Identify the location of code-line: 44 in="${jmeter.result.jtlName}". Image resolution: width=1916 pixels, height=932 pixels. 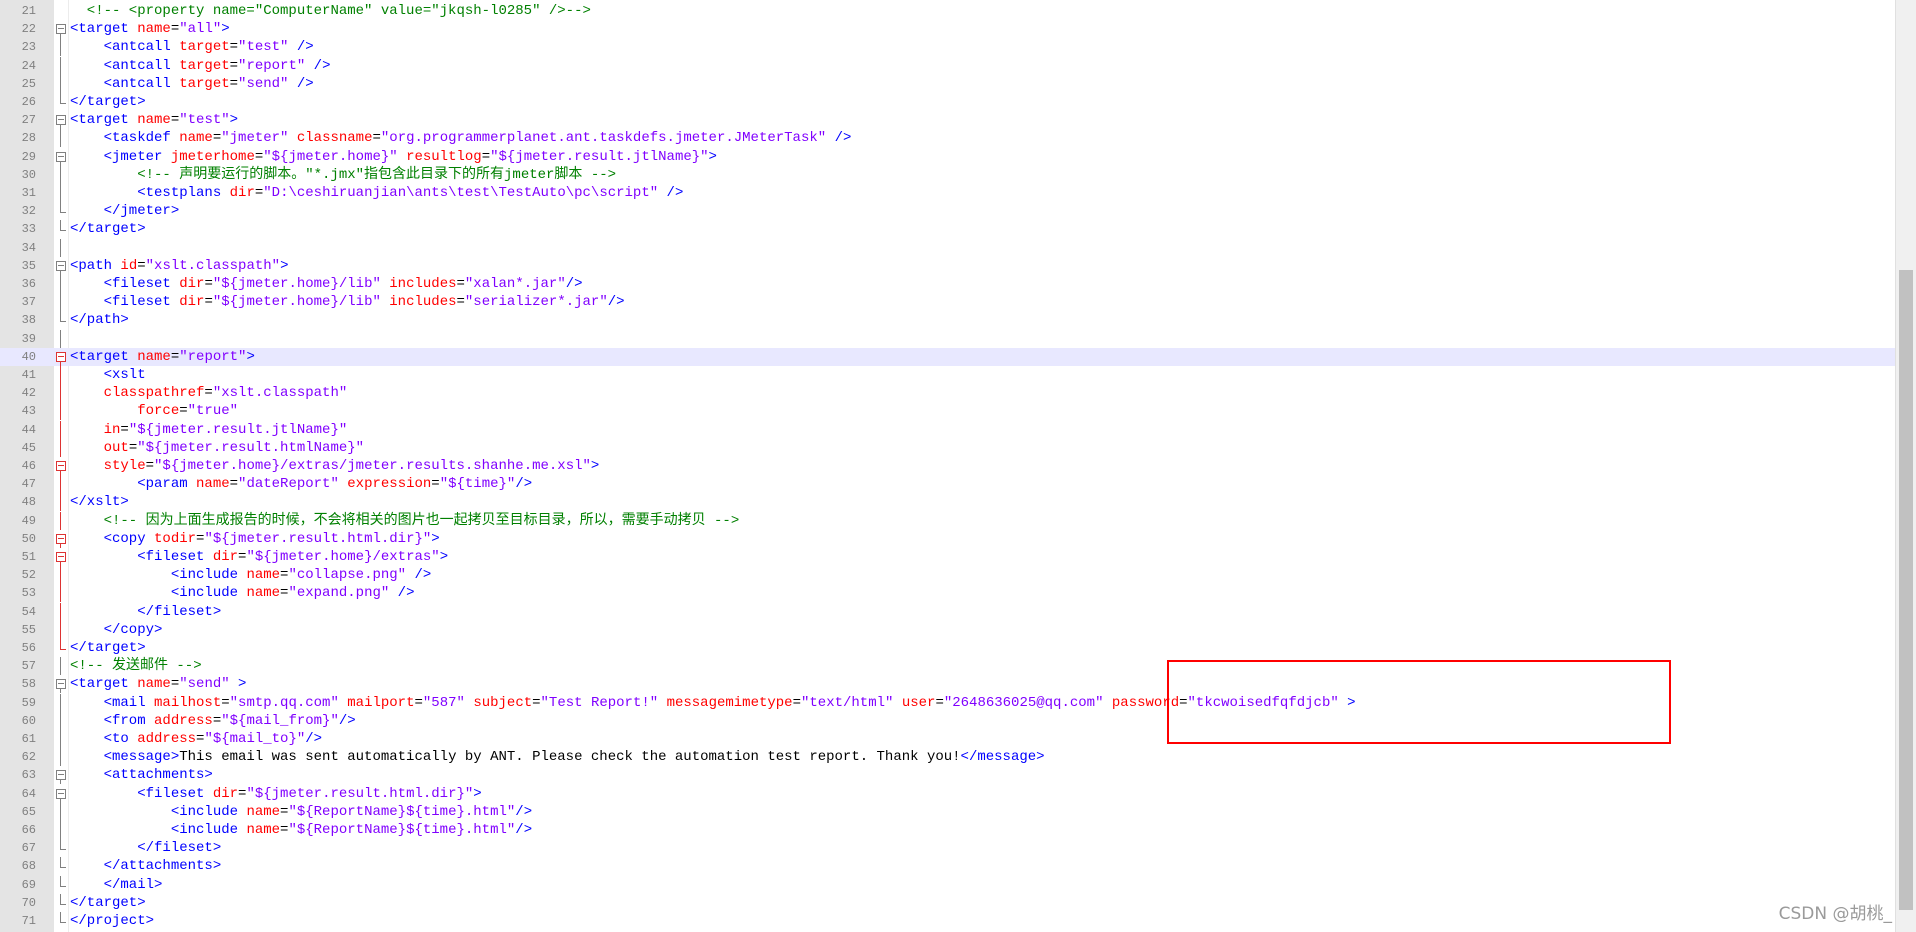
(948, 429).